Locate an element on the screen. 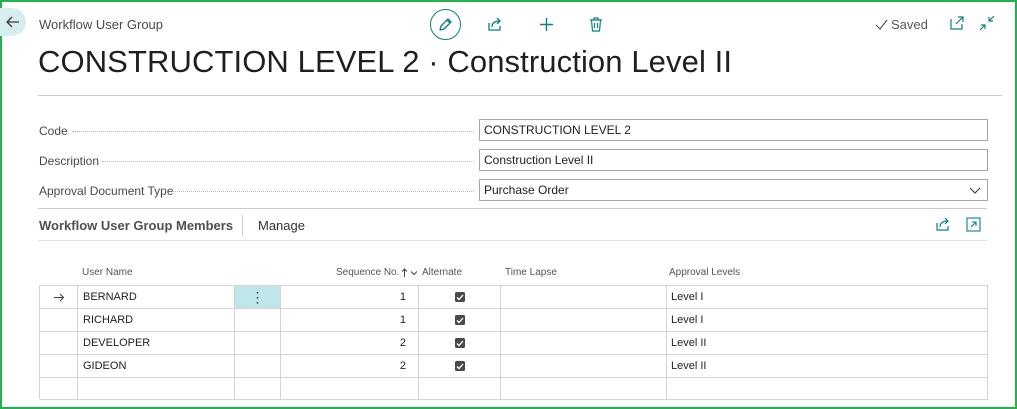 The width and height of the screenshot is (1017, 409). part-header-divider is located at coordinates (512, 240).